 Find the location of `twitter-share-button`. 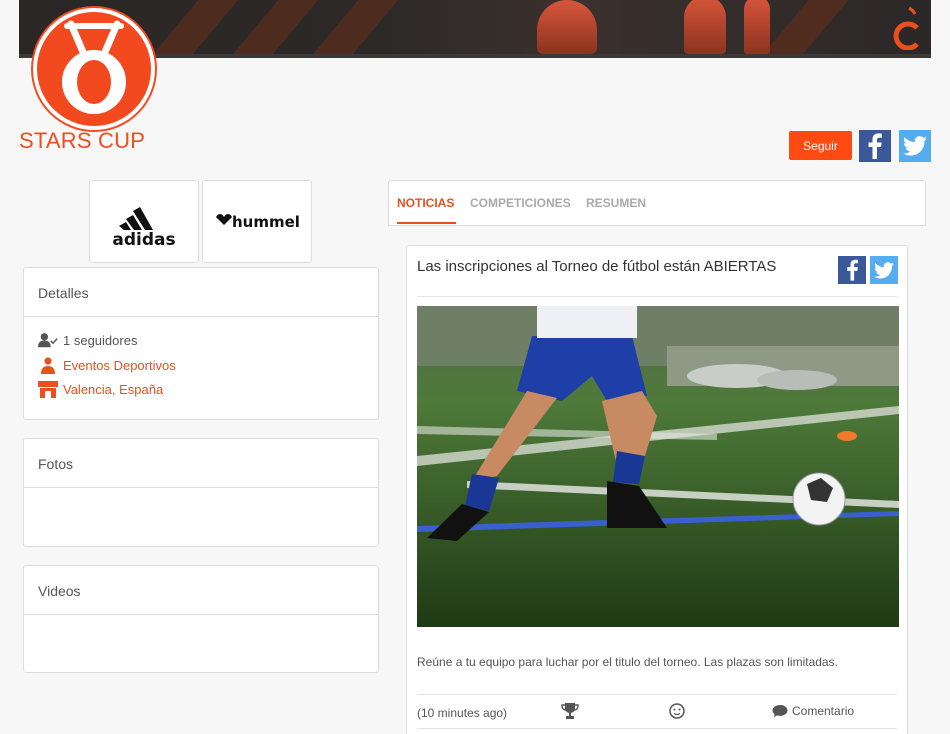

twitter-share-button is located at coordinates (915, 146).